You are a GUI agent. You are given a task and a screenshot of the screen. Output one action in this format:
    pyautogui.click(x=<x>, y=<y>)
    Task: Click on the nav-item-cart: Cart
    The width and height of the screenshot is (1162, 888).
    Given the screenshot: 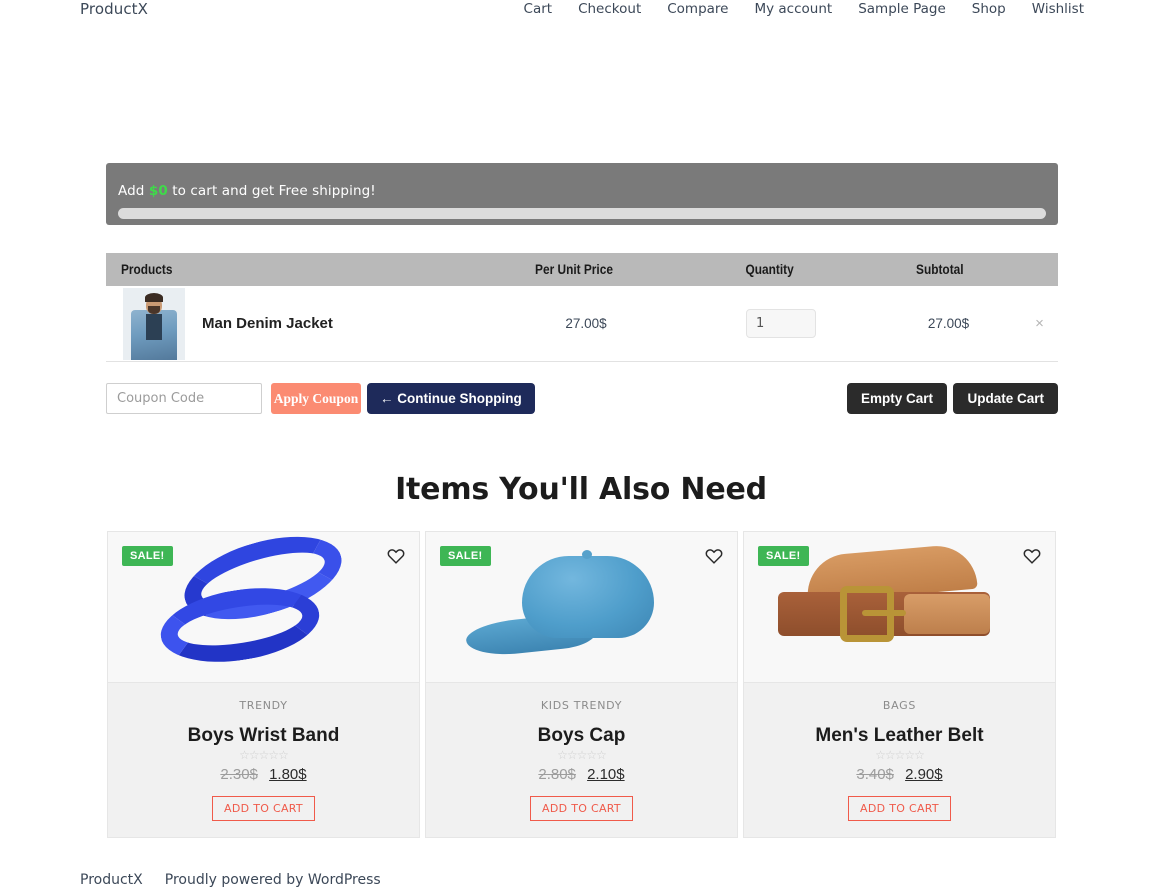 What is the action you would take?
    pyautogui.click(x=538, y=9)
    